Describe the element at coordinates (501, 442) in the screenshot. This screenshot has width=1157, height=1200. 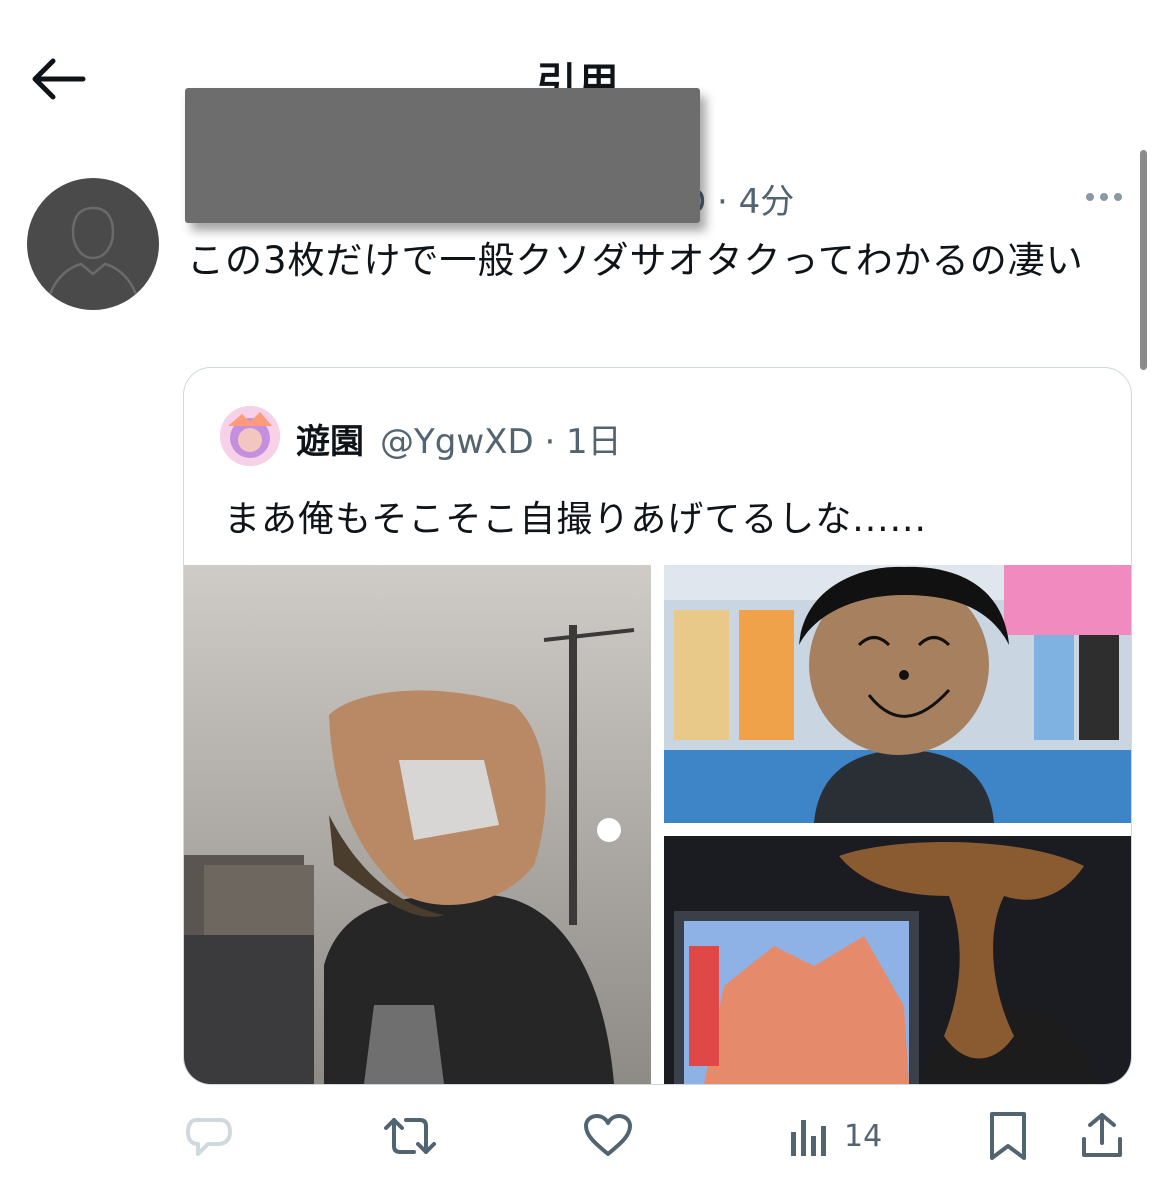
I see `quote-handle: @YgwXD · 1日` at that location.